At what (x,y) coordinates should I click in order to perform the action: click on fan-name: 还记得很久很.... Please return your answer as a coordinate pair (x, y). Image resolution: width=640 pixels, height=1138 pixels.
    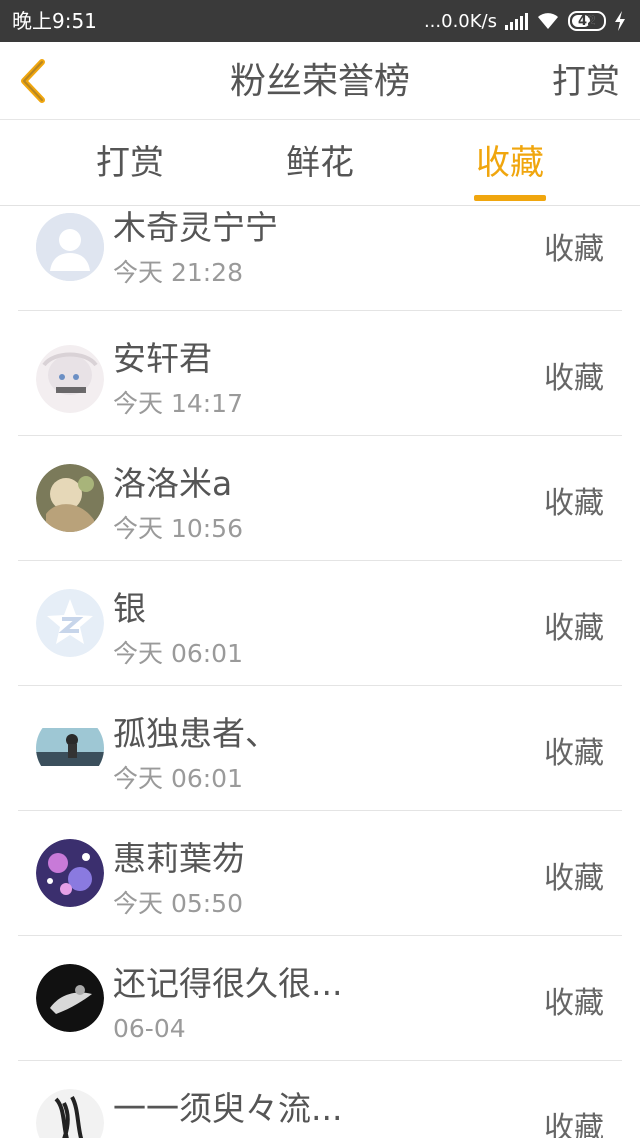
    Looking at the image, I should click on (228, 983).